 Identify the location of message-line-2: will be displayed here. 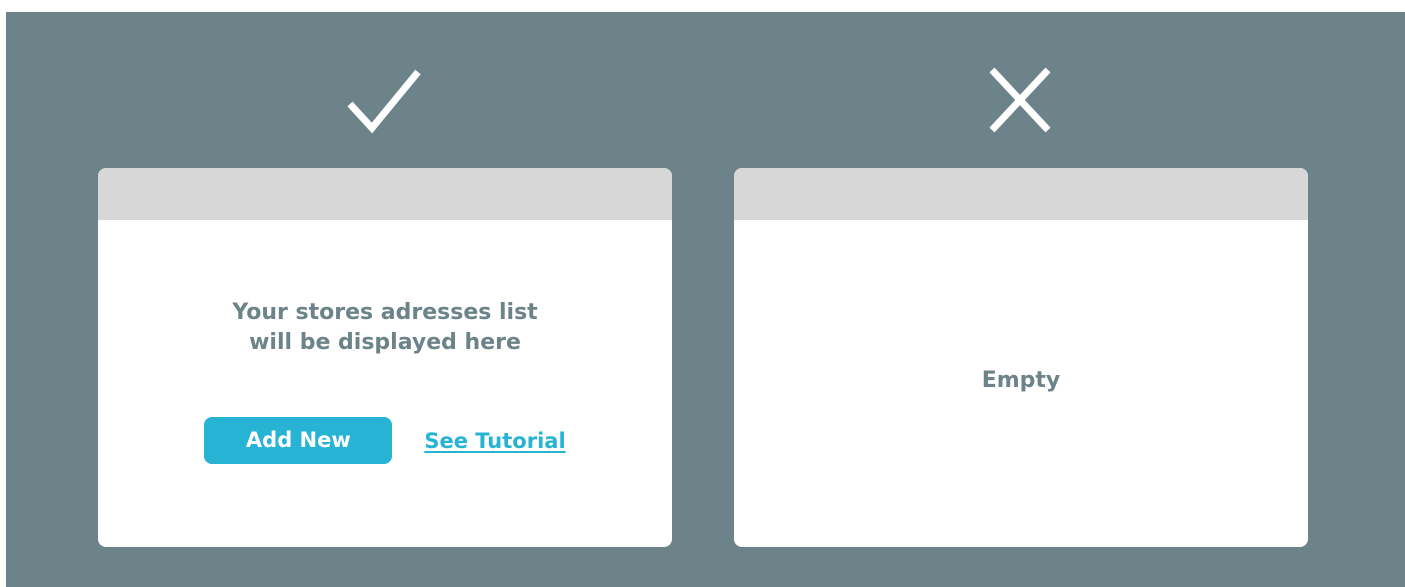
(385, 342).